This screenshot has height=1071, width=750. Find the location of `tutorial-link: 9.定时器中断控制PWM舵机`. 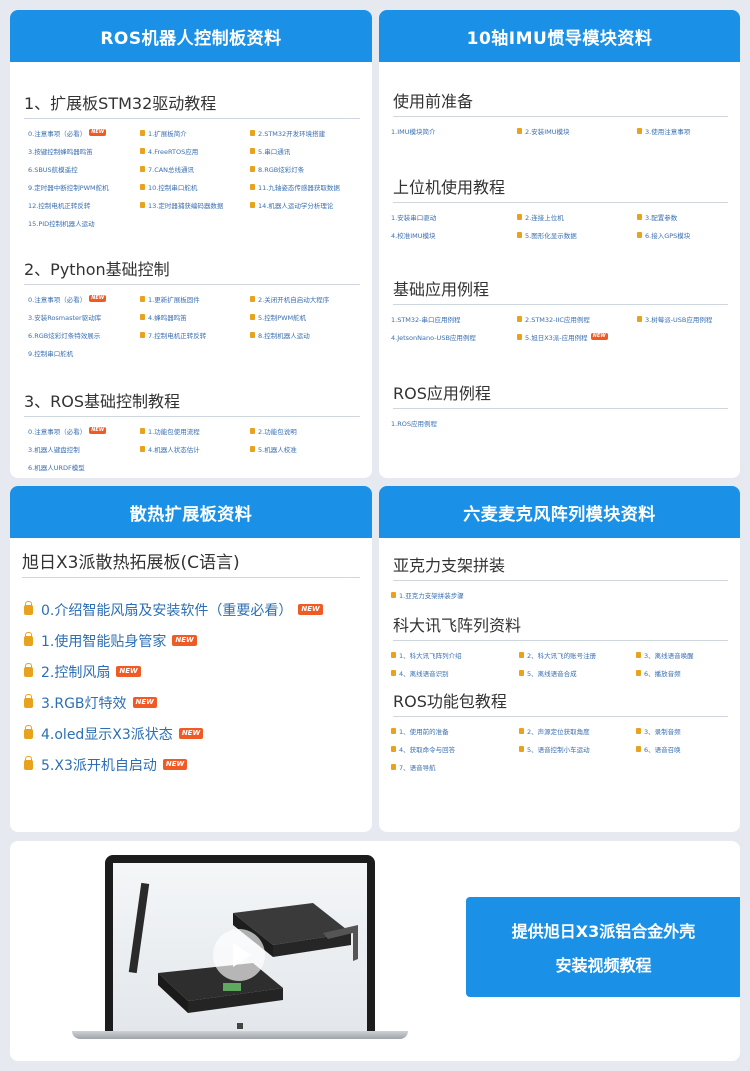

tutorial-link: 9.定时器中断控制PWM舵机 is located at coordinates (84, 186).